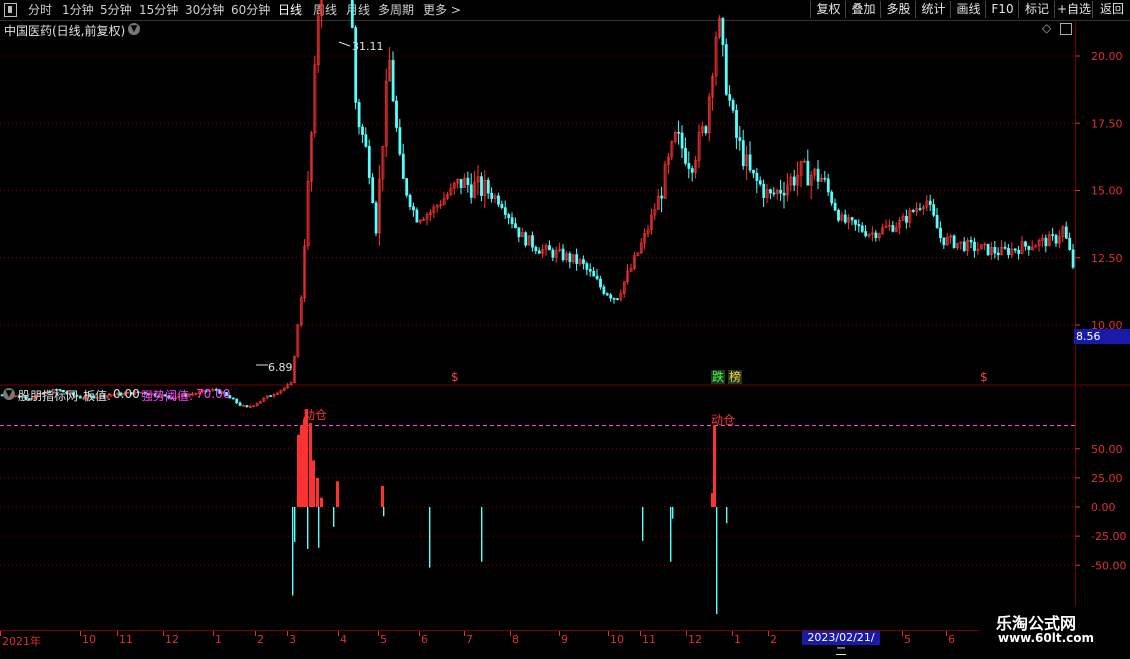 Image resolution: width=1130 pixels, height=659 pixels. Describe the element at coordinates (344, 44) in the screenshot. I see `high-pointer` at that location.